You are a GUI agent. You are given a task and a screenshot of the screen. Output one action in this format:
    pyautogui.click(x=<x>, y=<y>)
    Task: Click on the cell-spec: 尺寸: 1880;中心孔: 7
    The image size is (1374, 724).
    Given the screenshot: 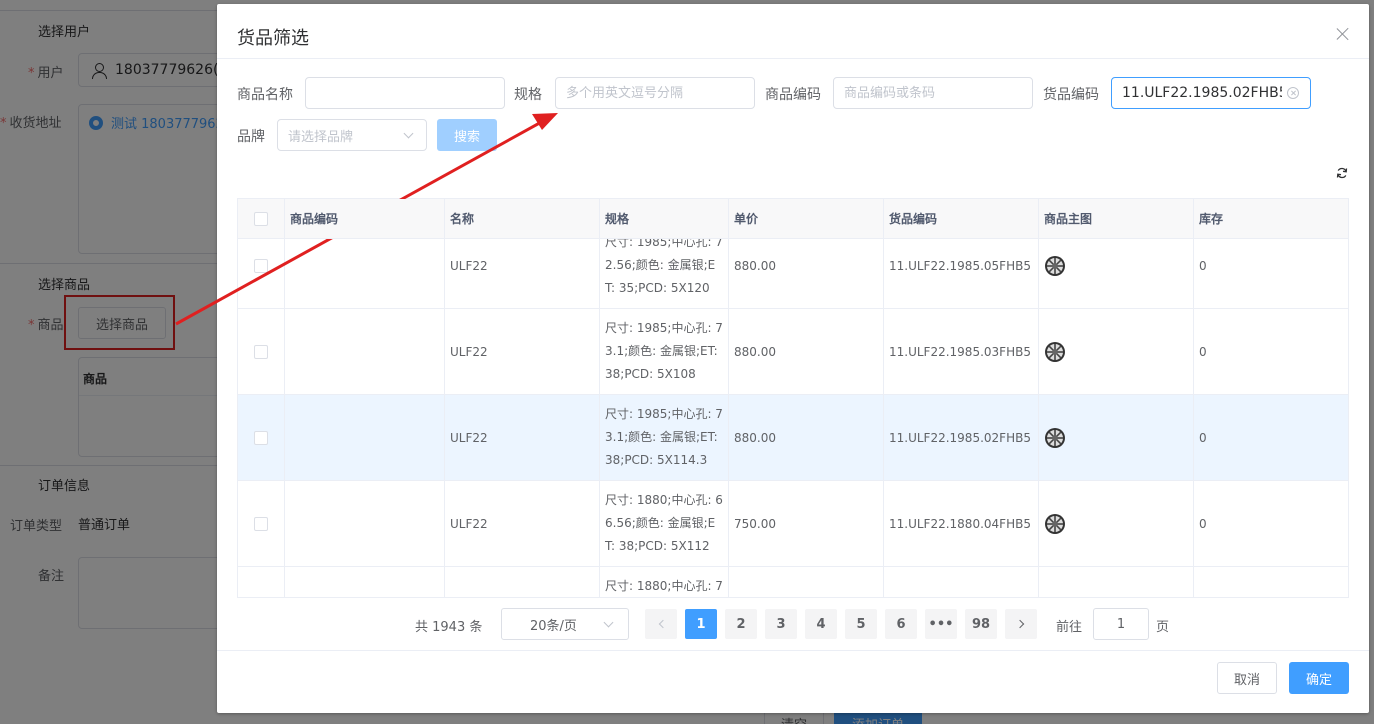 What is the action you would take?
    pyautogui.click(x=664, y=582)
    